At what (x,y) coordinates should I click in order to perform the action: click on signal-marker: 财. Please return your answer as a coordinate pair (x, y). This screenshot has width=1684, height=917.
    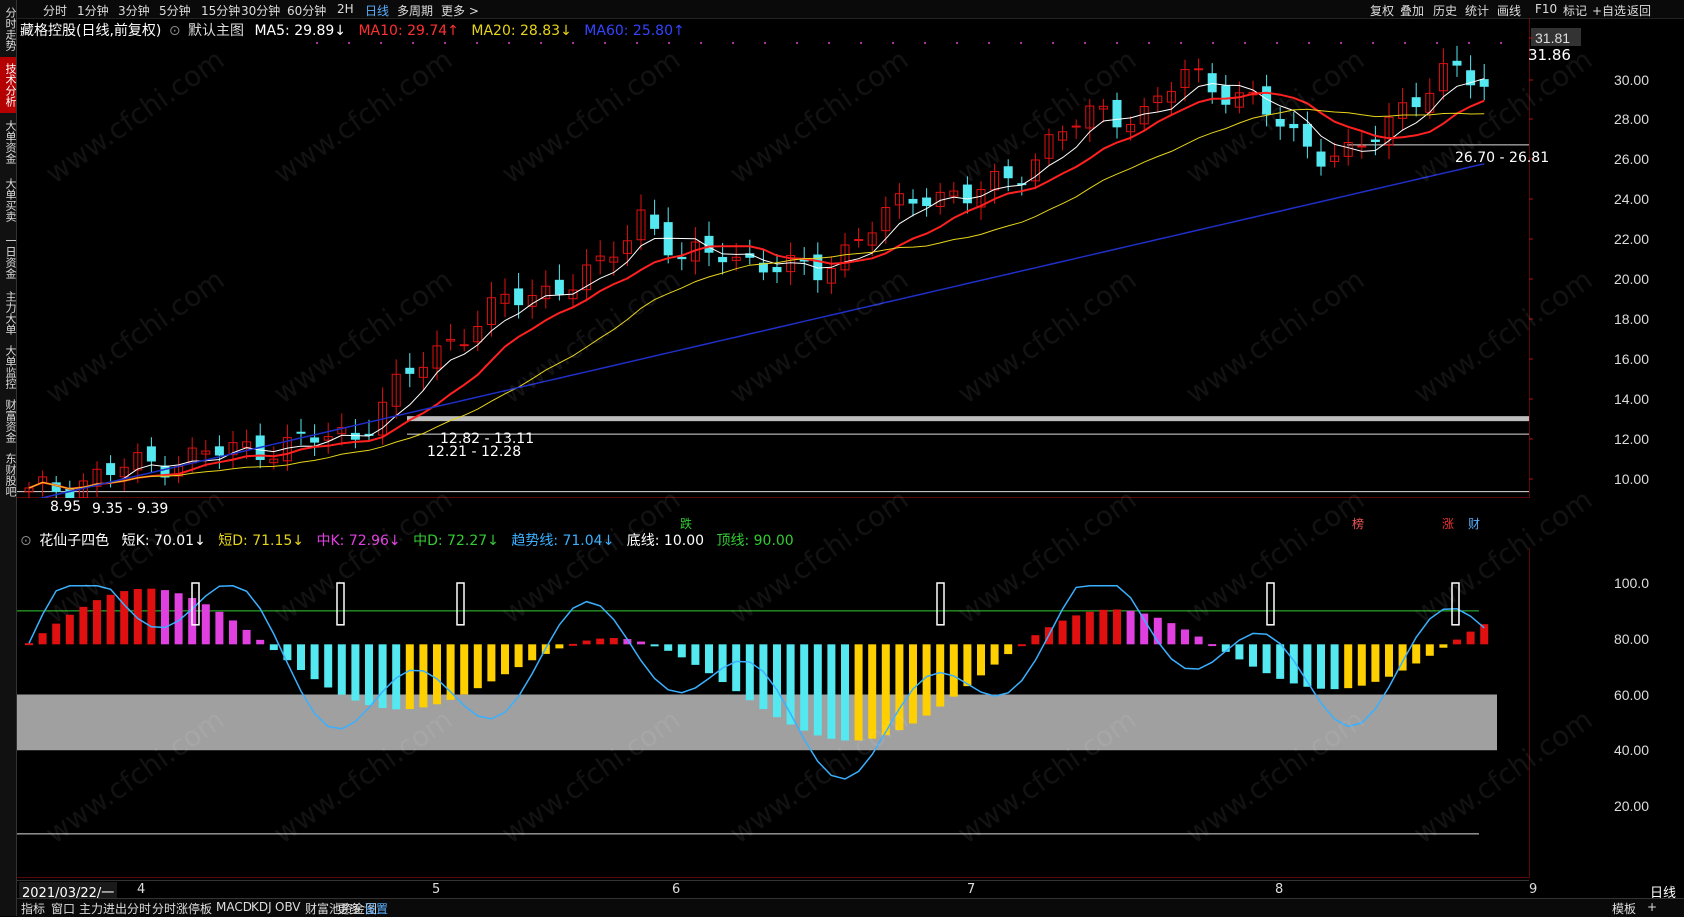
    Looking at the image, I should click on (1474, 523).